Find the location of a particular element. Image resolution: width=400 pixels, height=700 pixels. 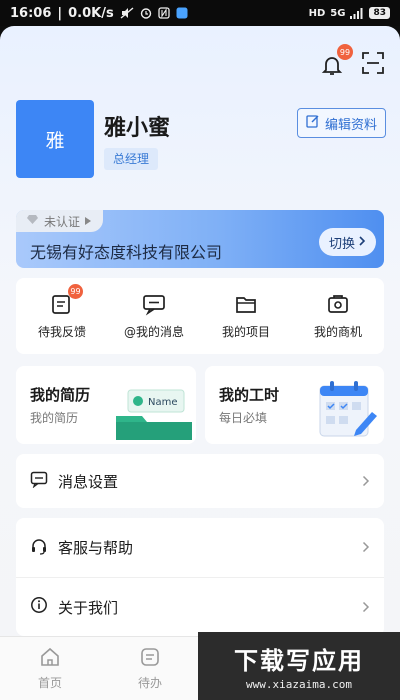

nfc-icon is located at coordinates (164, 13).